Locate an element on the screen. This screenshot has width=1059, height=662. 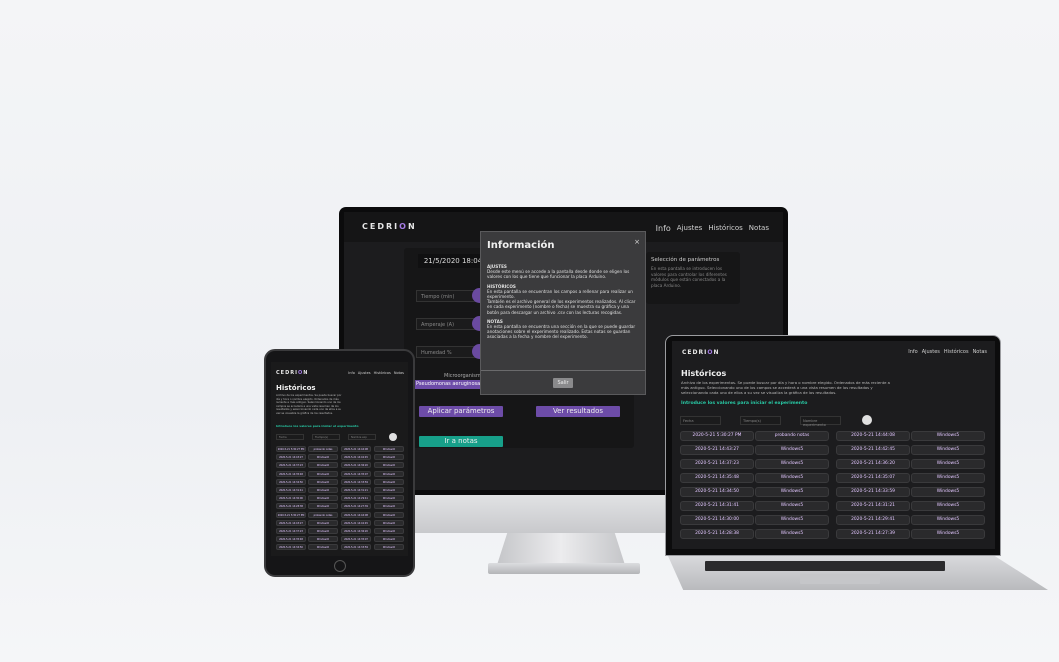
tablet-history-cell: 2020-5-21 14:30:00 is located at coordinates (291, 498).